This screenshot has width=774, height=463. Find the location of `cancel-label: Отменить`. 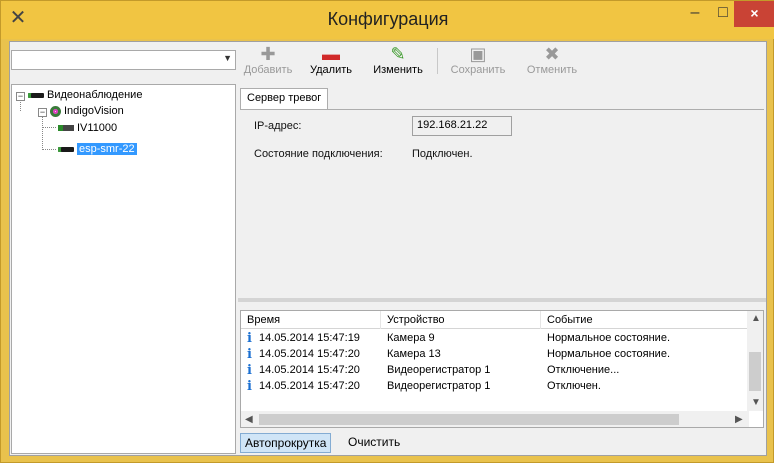

cancel-label: Отменить is located at coordinates (552, 70).